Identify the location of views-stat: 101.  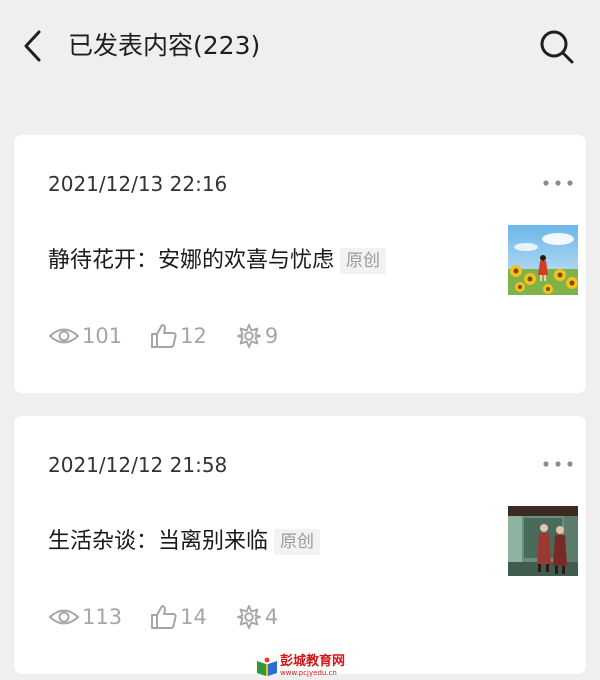
(85, 336).